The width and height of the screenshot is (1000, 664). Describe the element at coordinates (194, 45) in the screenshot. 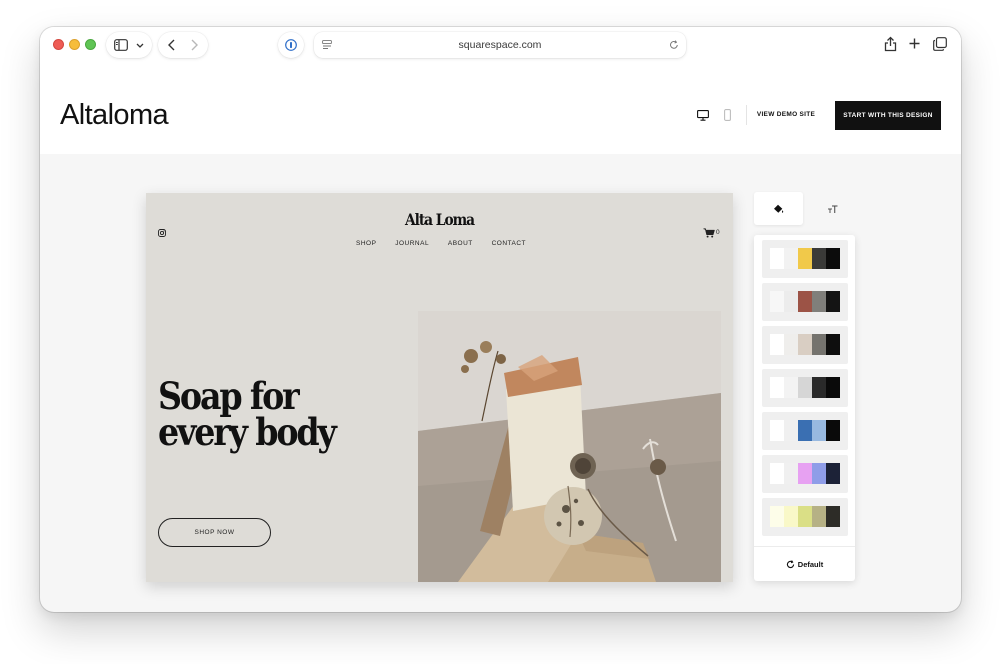

I see `forward-arrow-icon` at that location.